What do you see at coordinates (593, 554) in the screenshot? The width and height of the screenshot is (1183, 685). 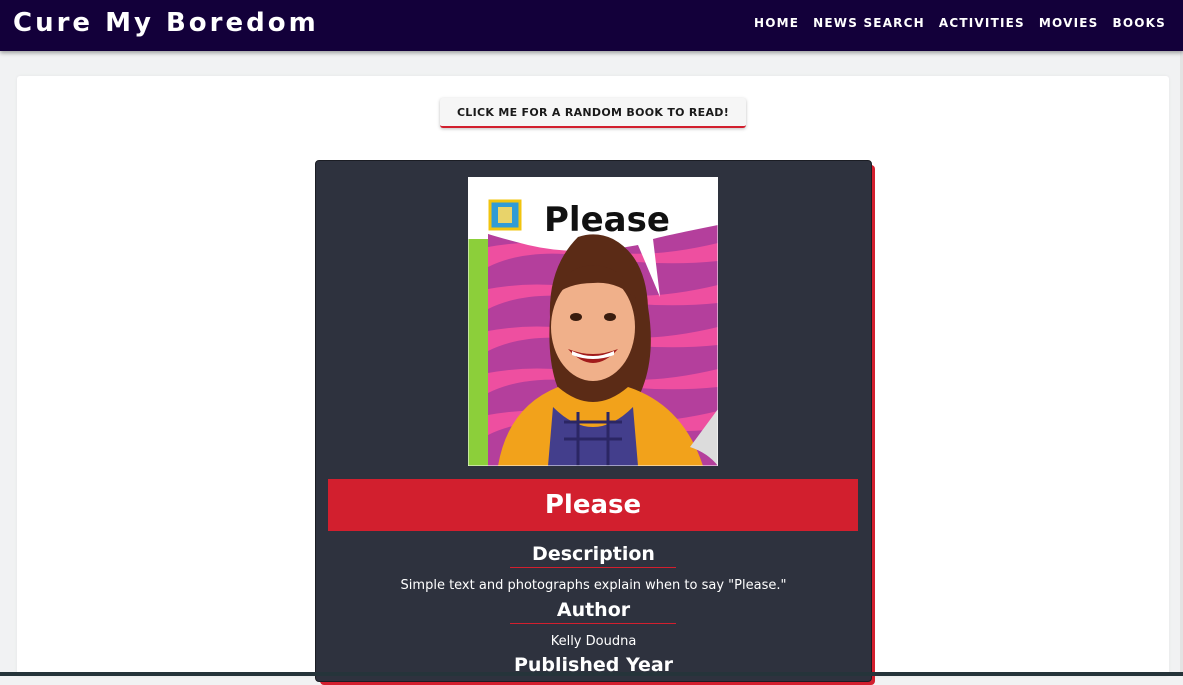 I see `description-heading: Description` at bounding box center [593, 554].